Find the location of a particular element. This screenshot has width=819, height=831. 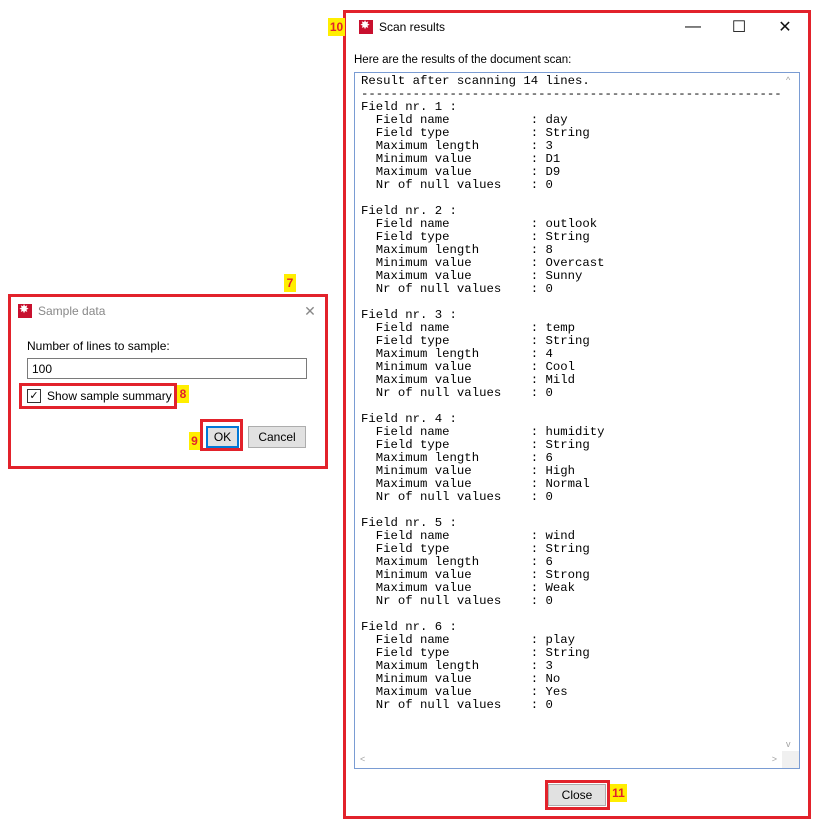

annotation-badge-7: 7 is located at coordinates (290, 283).